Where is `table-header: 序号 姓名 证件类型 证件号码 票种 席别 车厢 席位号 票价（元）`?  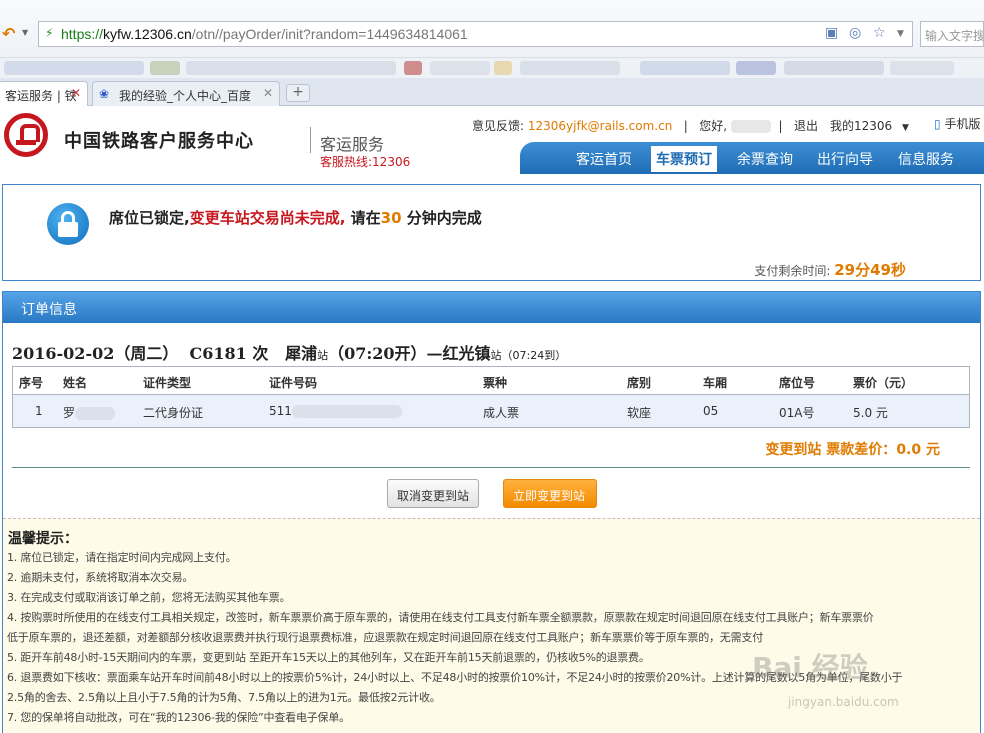 table-header: 序号 姓名 证件类型 证件号码 票种 席别 车厢 席位号 票价（元） is located at coordinates (491, 381).